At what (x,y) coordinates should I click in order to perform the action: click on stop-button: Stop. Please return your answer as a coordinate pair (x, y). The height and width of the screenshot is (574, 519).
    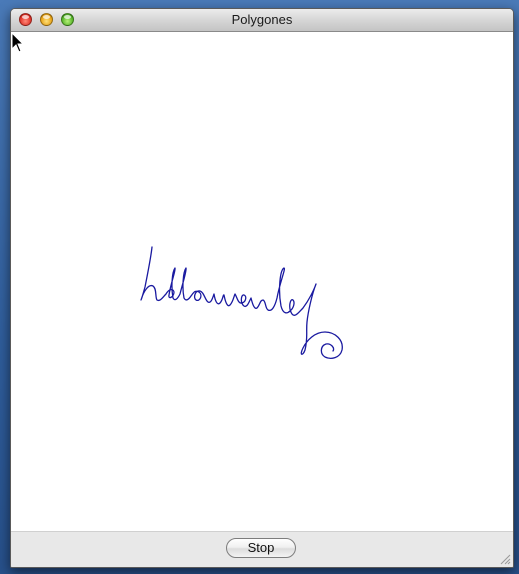
    Looking at the image, I should click on (261, 548).